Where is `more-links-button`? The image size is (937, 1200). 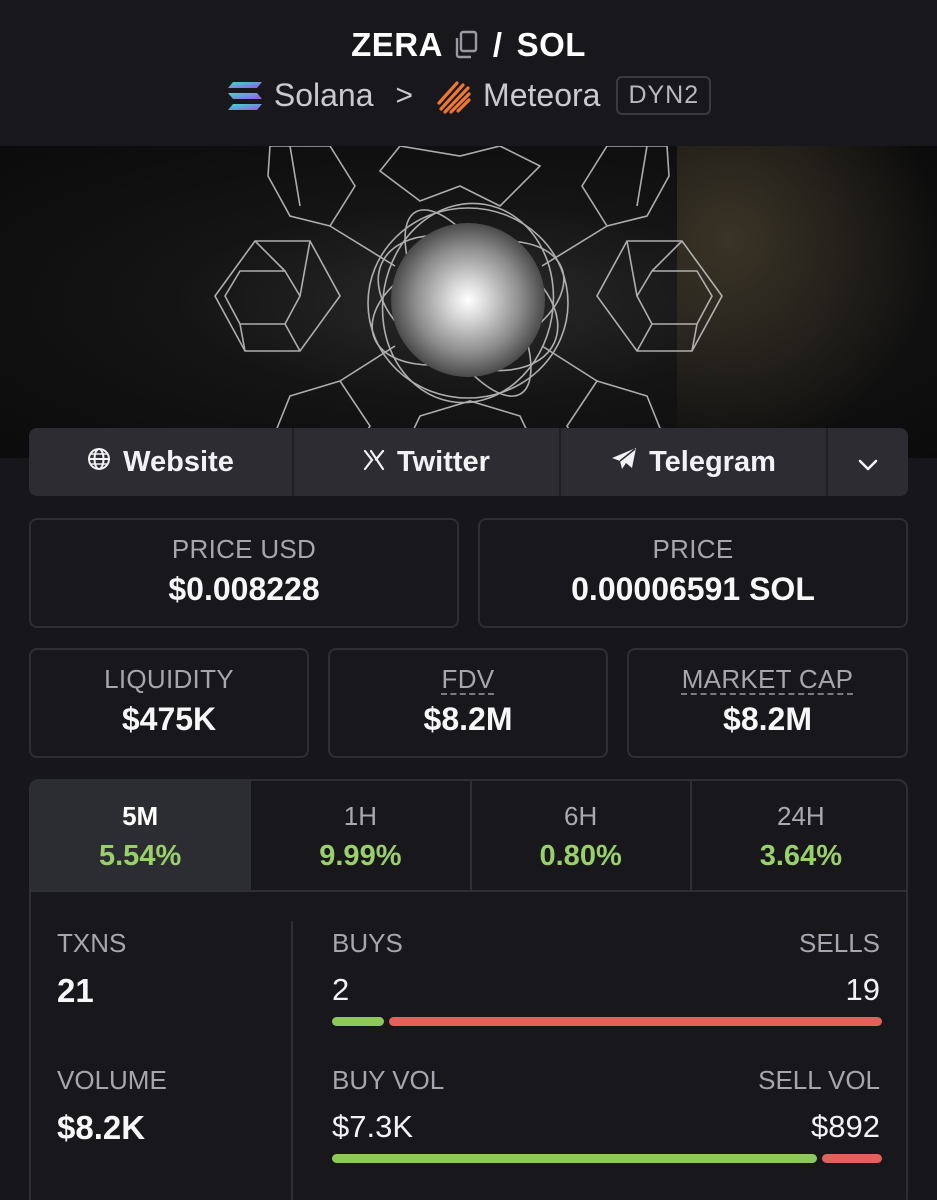 more-links-button is located at coordinates (868, 462).